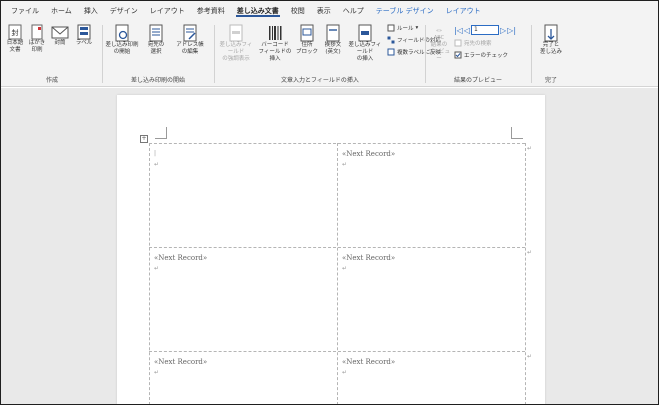 The height and width of the screenshot is (405, 659). Describe the element at coordinates (15, 32) in the screenshot. I see `document-icon: 封` at that location.